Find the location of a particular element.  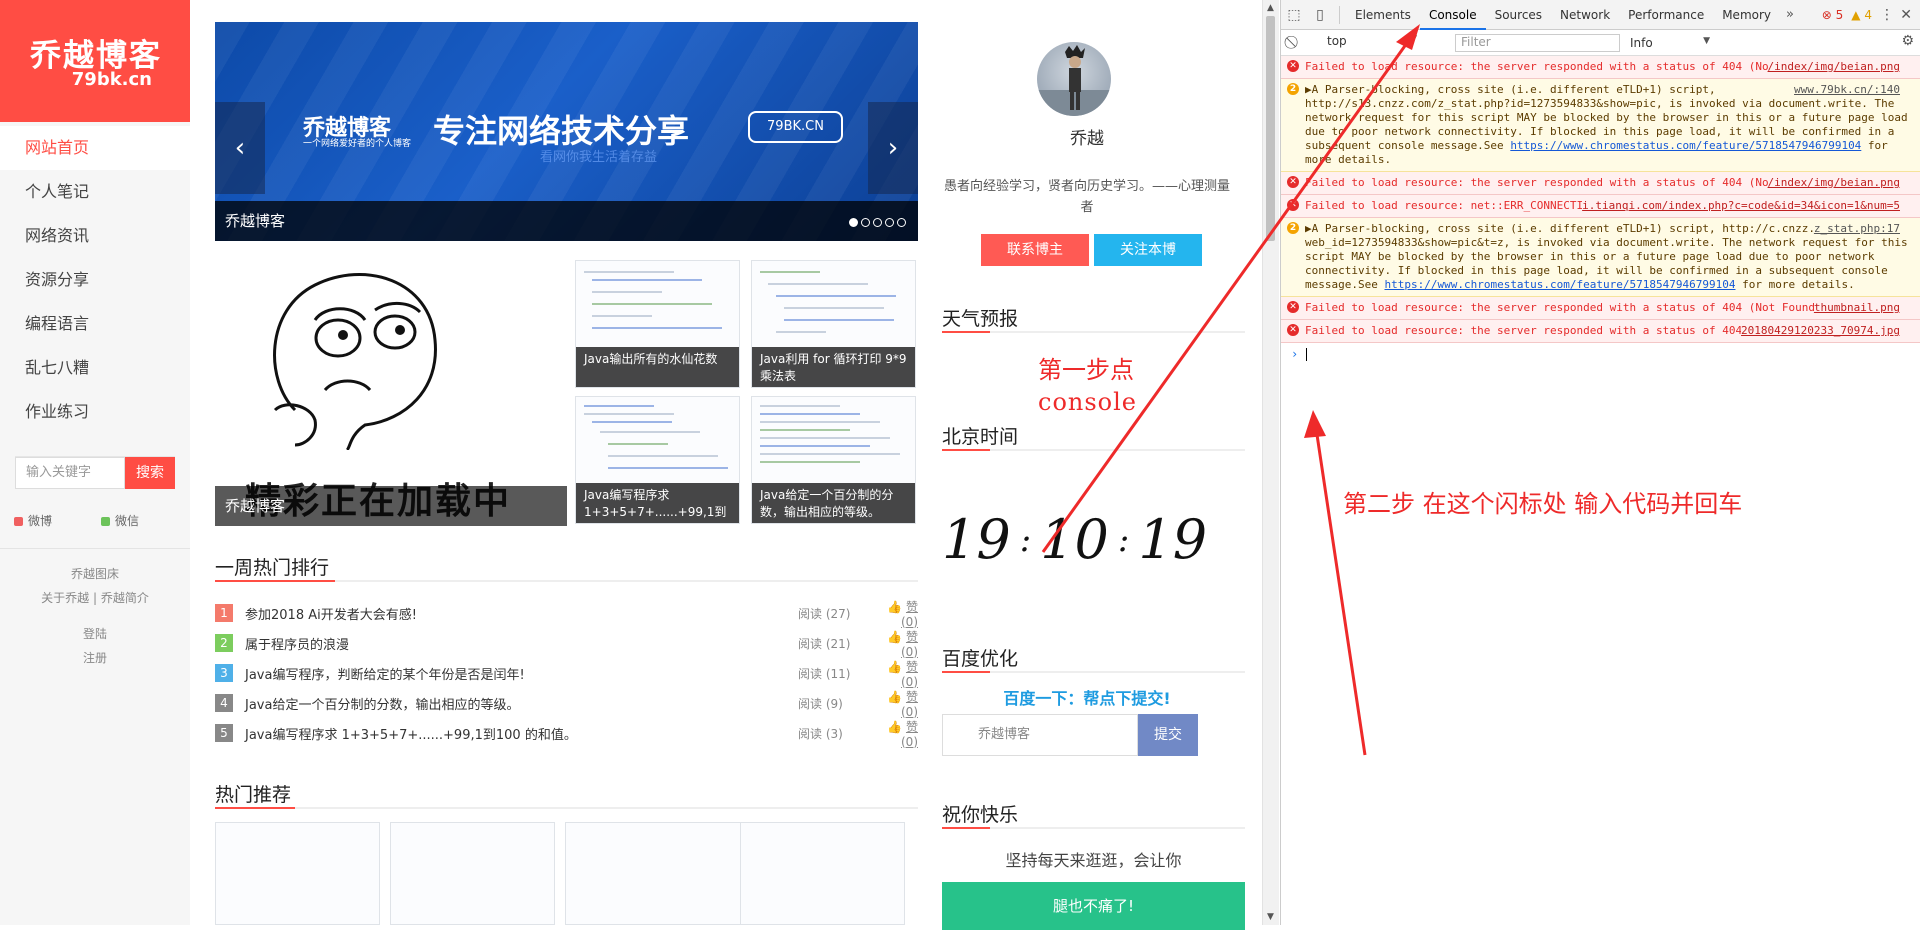

toolbar-divider is located at coordinates (1339, 14).